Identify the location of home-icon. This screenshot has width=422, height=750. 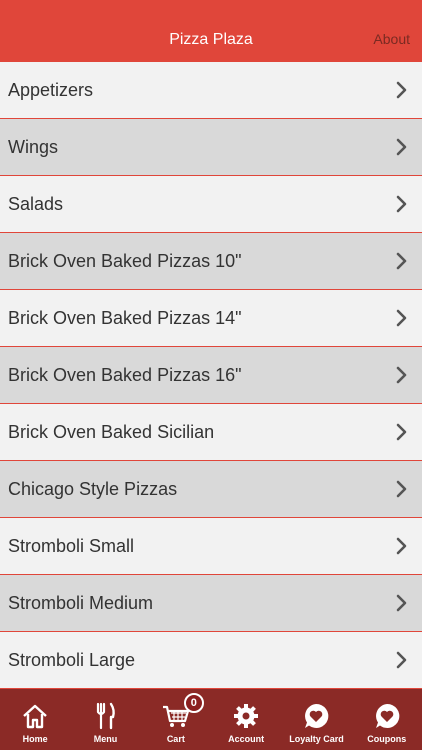
(35, 716).